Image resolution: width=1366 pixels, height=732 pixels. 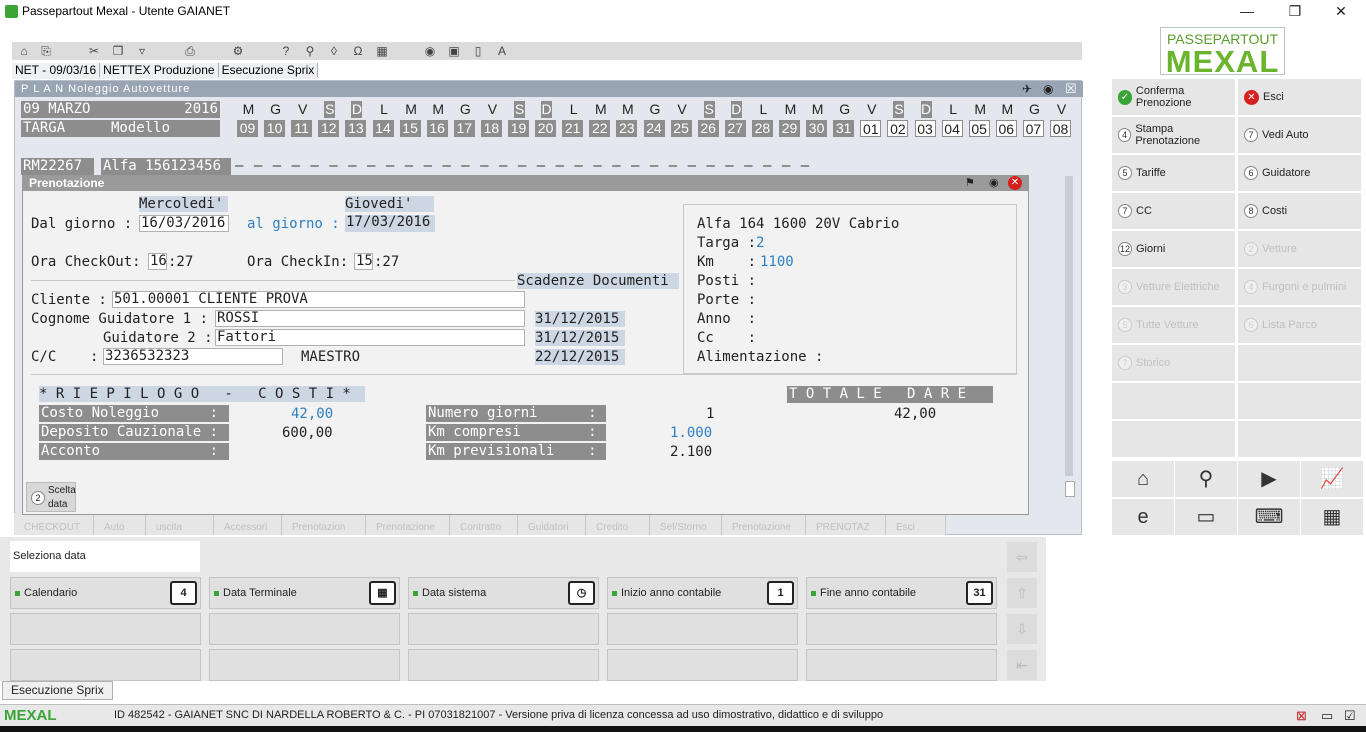 What do you see at coordinates (817, 128) in the screenshot?
I see `day-cell: 30` at bounding box center [817, 128].